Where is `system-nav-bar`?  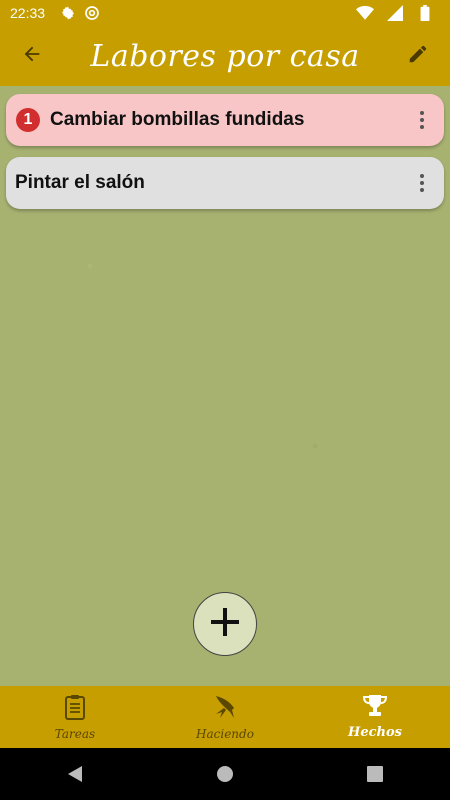
system-nav-bar is located at coordinates (225, 774).